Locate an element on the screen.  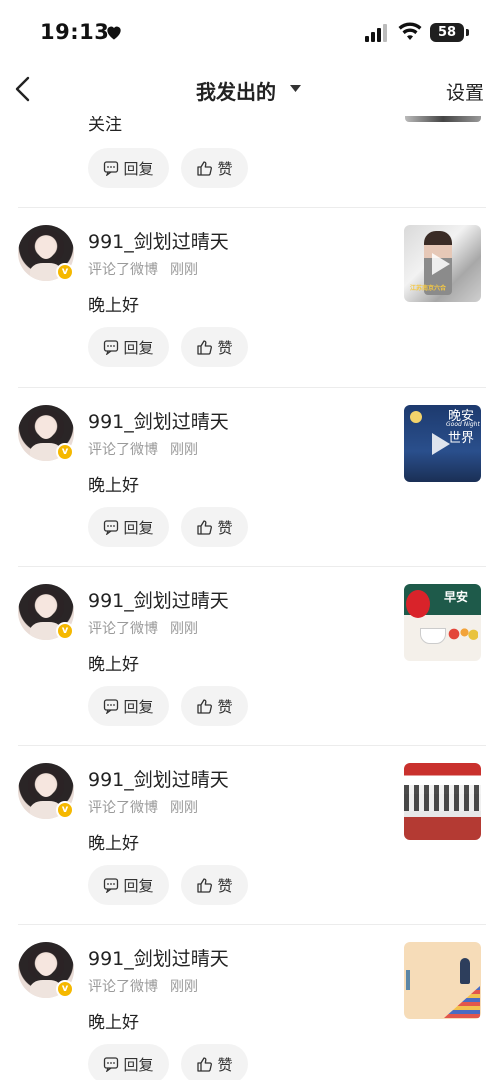
page-title: 我发出的 is located at coordinates (236, 90).